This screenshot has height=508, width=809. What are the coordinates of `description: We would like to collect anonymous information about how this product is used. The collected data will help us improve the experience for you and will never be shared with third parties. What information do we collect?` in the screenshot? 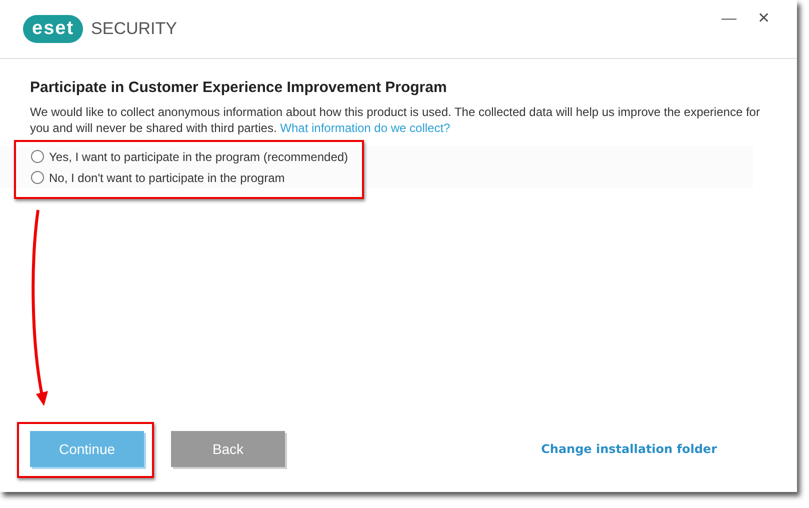 It's located at (395, 120).